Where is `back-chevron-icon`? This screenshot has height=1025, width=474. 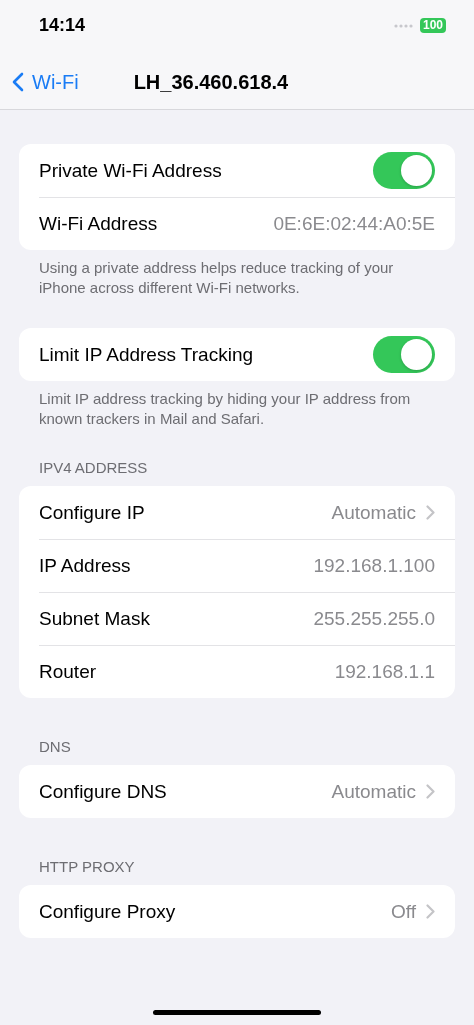 back-chevron-icon is located at coordinates (18, 82).